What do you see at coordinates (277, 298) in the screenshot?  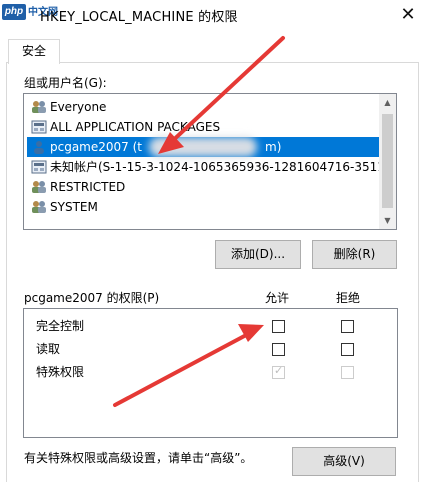 I see `column-header-allow: 允许` at bounding box center [277, 298].